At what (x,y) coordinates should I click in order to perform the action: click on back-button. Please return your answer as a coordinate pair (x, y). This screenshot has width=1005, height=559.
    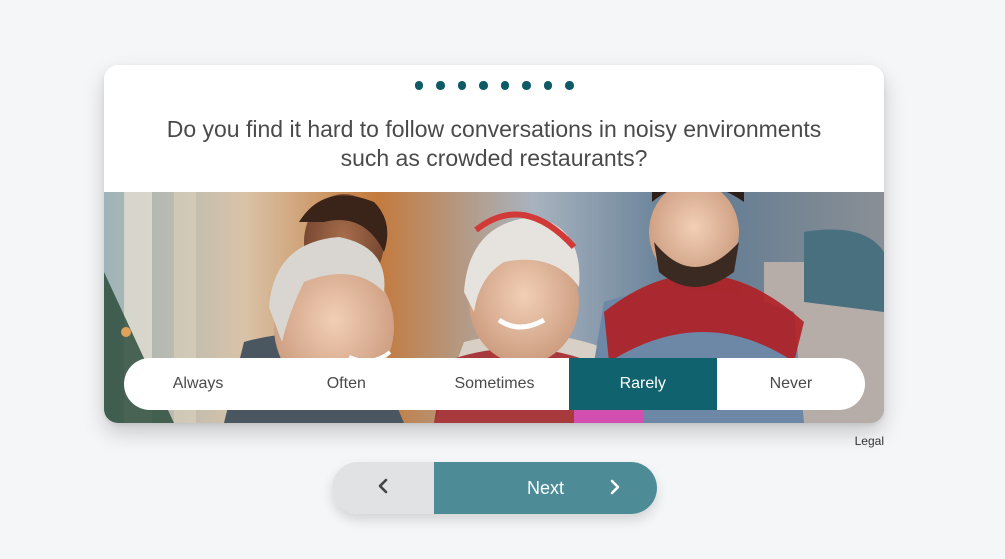
    Looking at the image, I should click on (383, 488).